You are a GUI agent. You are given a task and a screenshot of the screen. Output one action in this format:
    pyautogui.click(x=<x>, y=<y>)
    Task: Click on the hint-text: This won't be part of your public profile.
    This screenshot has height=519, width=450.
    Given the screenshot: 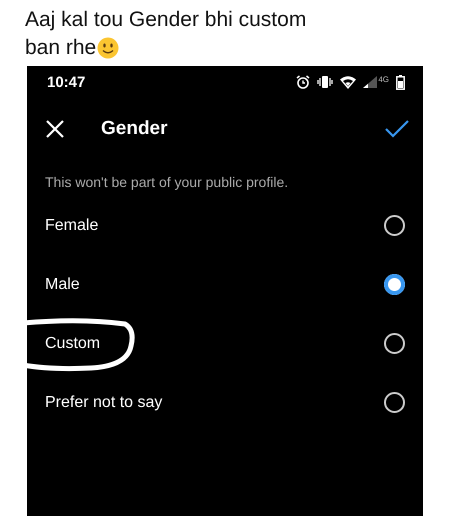 What is the action you would take?
    pyautogui.click(x=167, y=182)
    